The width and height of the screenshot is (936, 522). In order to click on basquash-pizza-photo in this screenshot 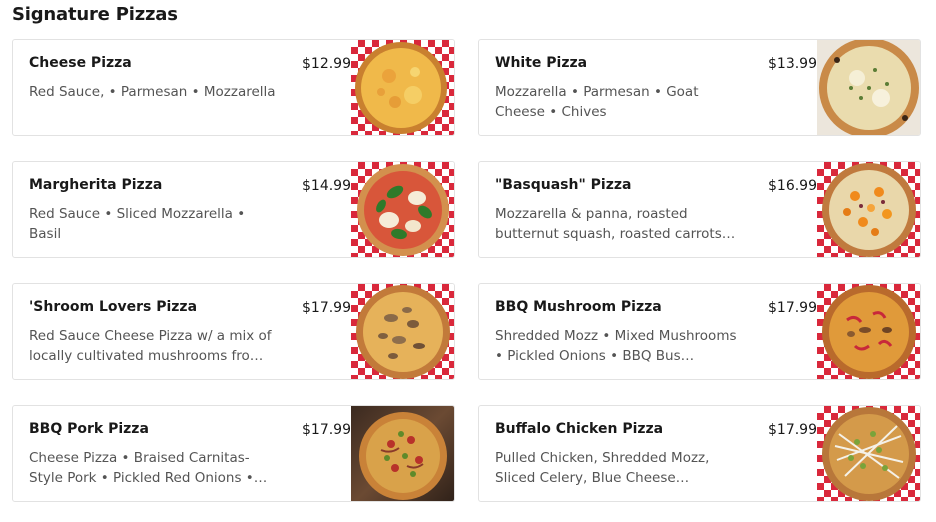, I will do `click(868, 209)`.